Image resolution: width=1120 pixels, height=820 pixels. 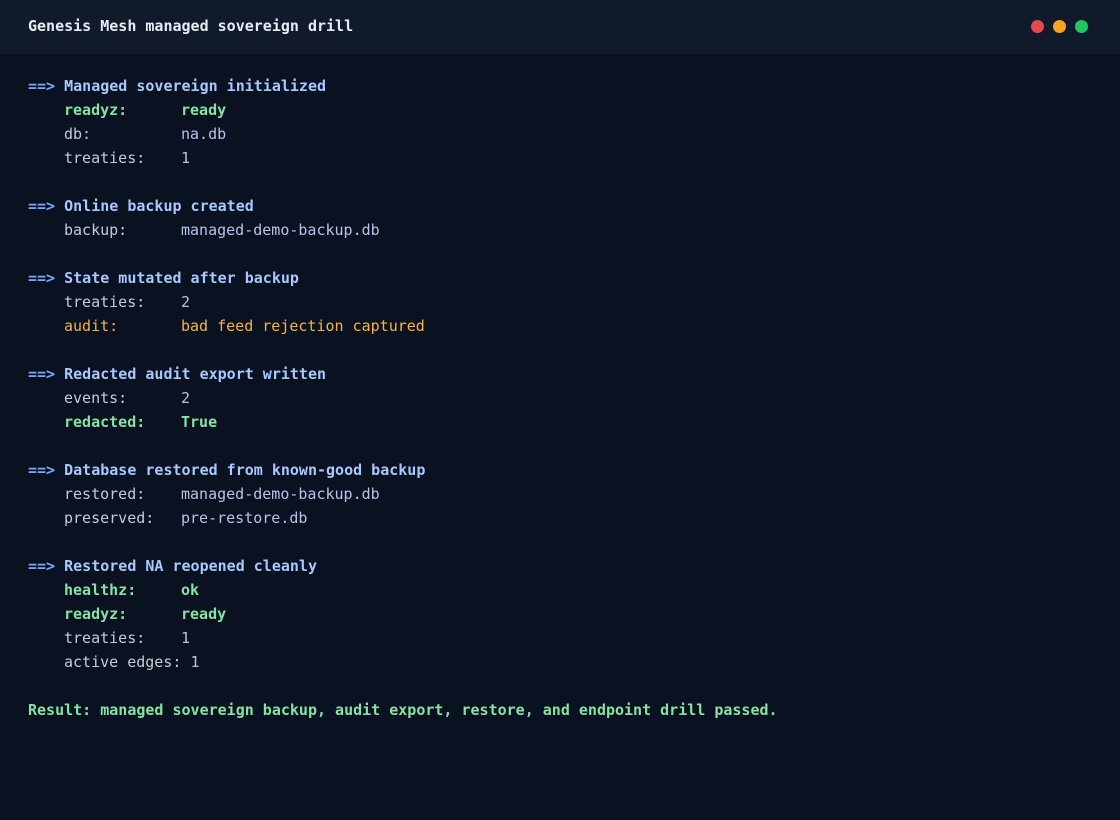 I want to click on window-title: Genesis Mesh managed sovereign drill, so click(x=191, y=26).